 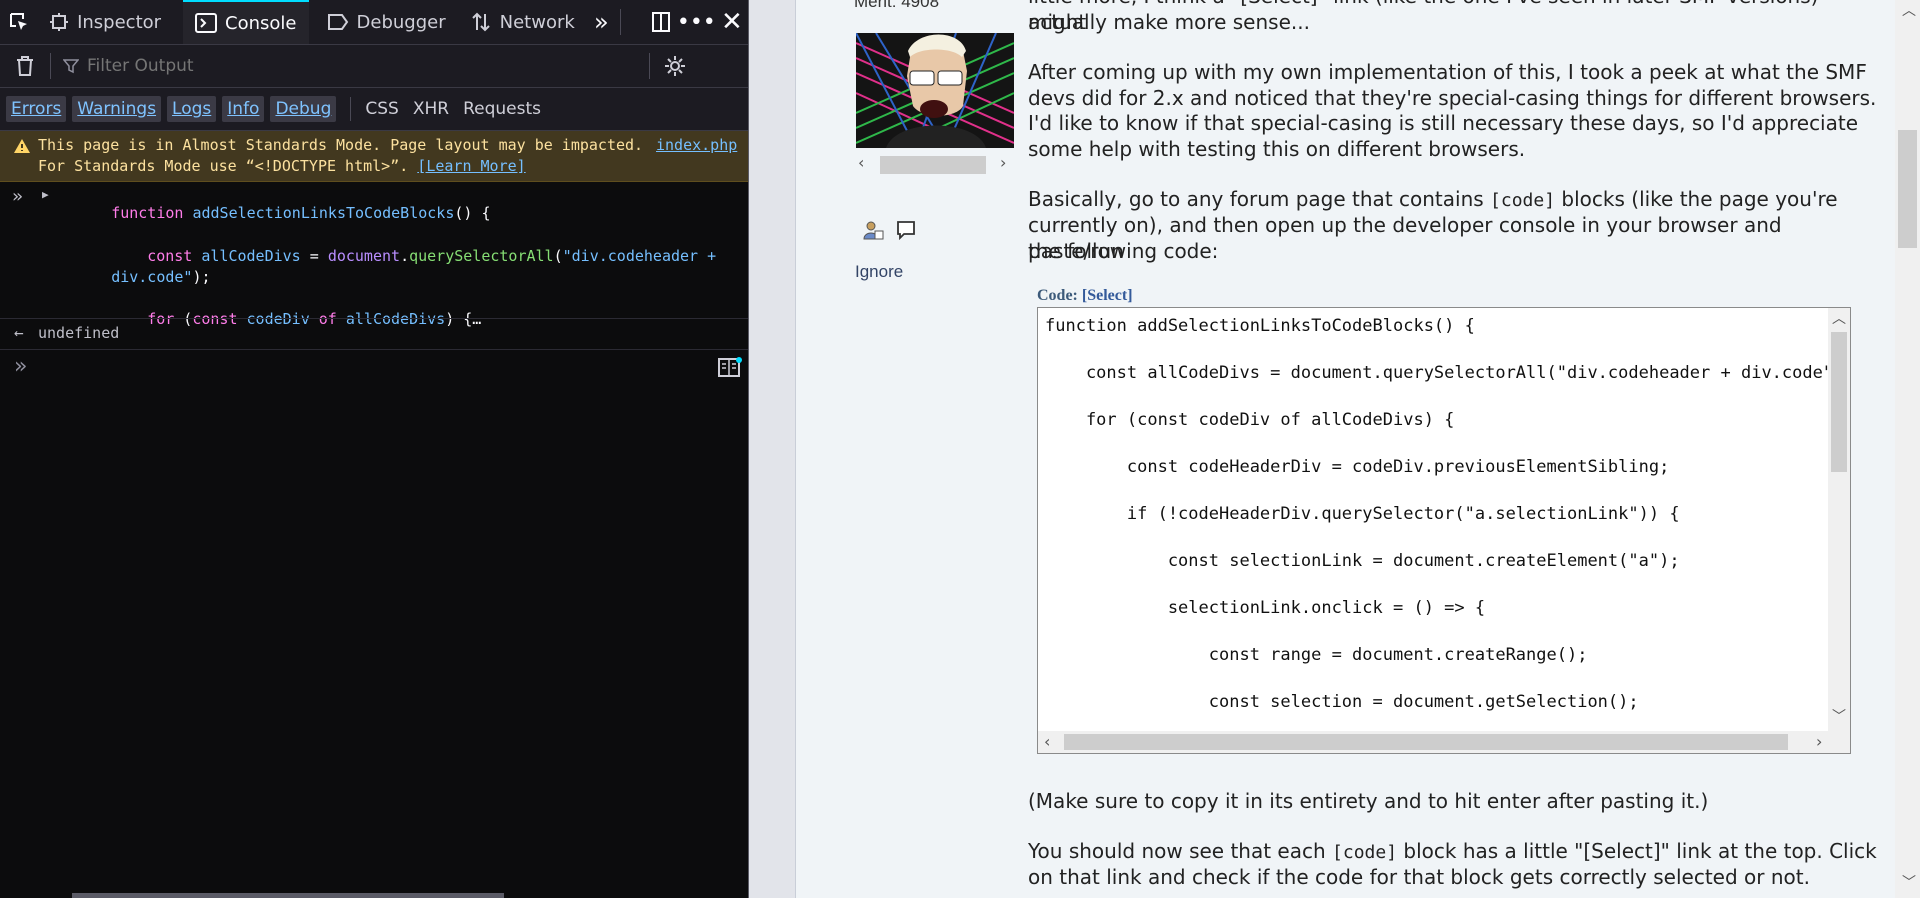 I want to click on op-eq: =, so click(x=314, y=256).